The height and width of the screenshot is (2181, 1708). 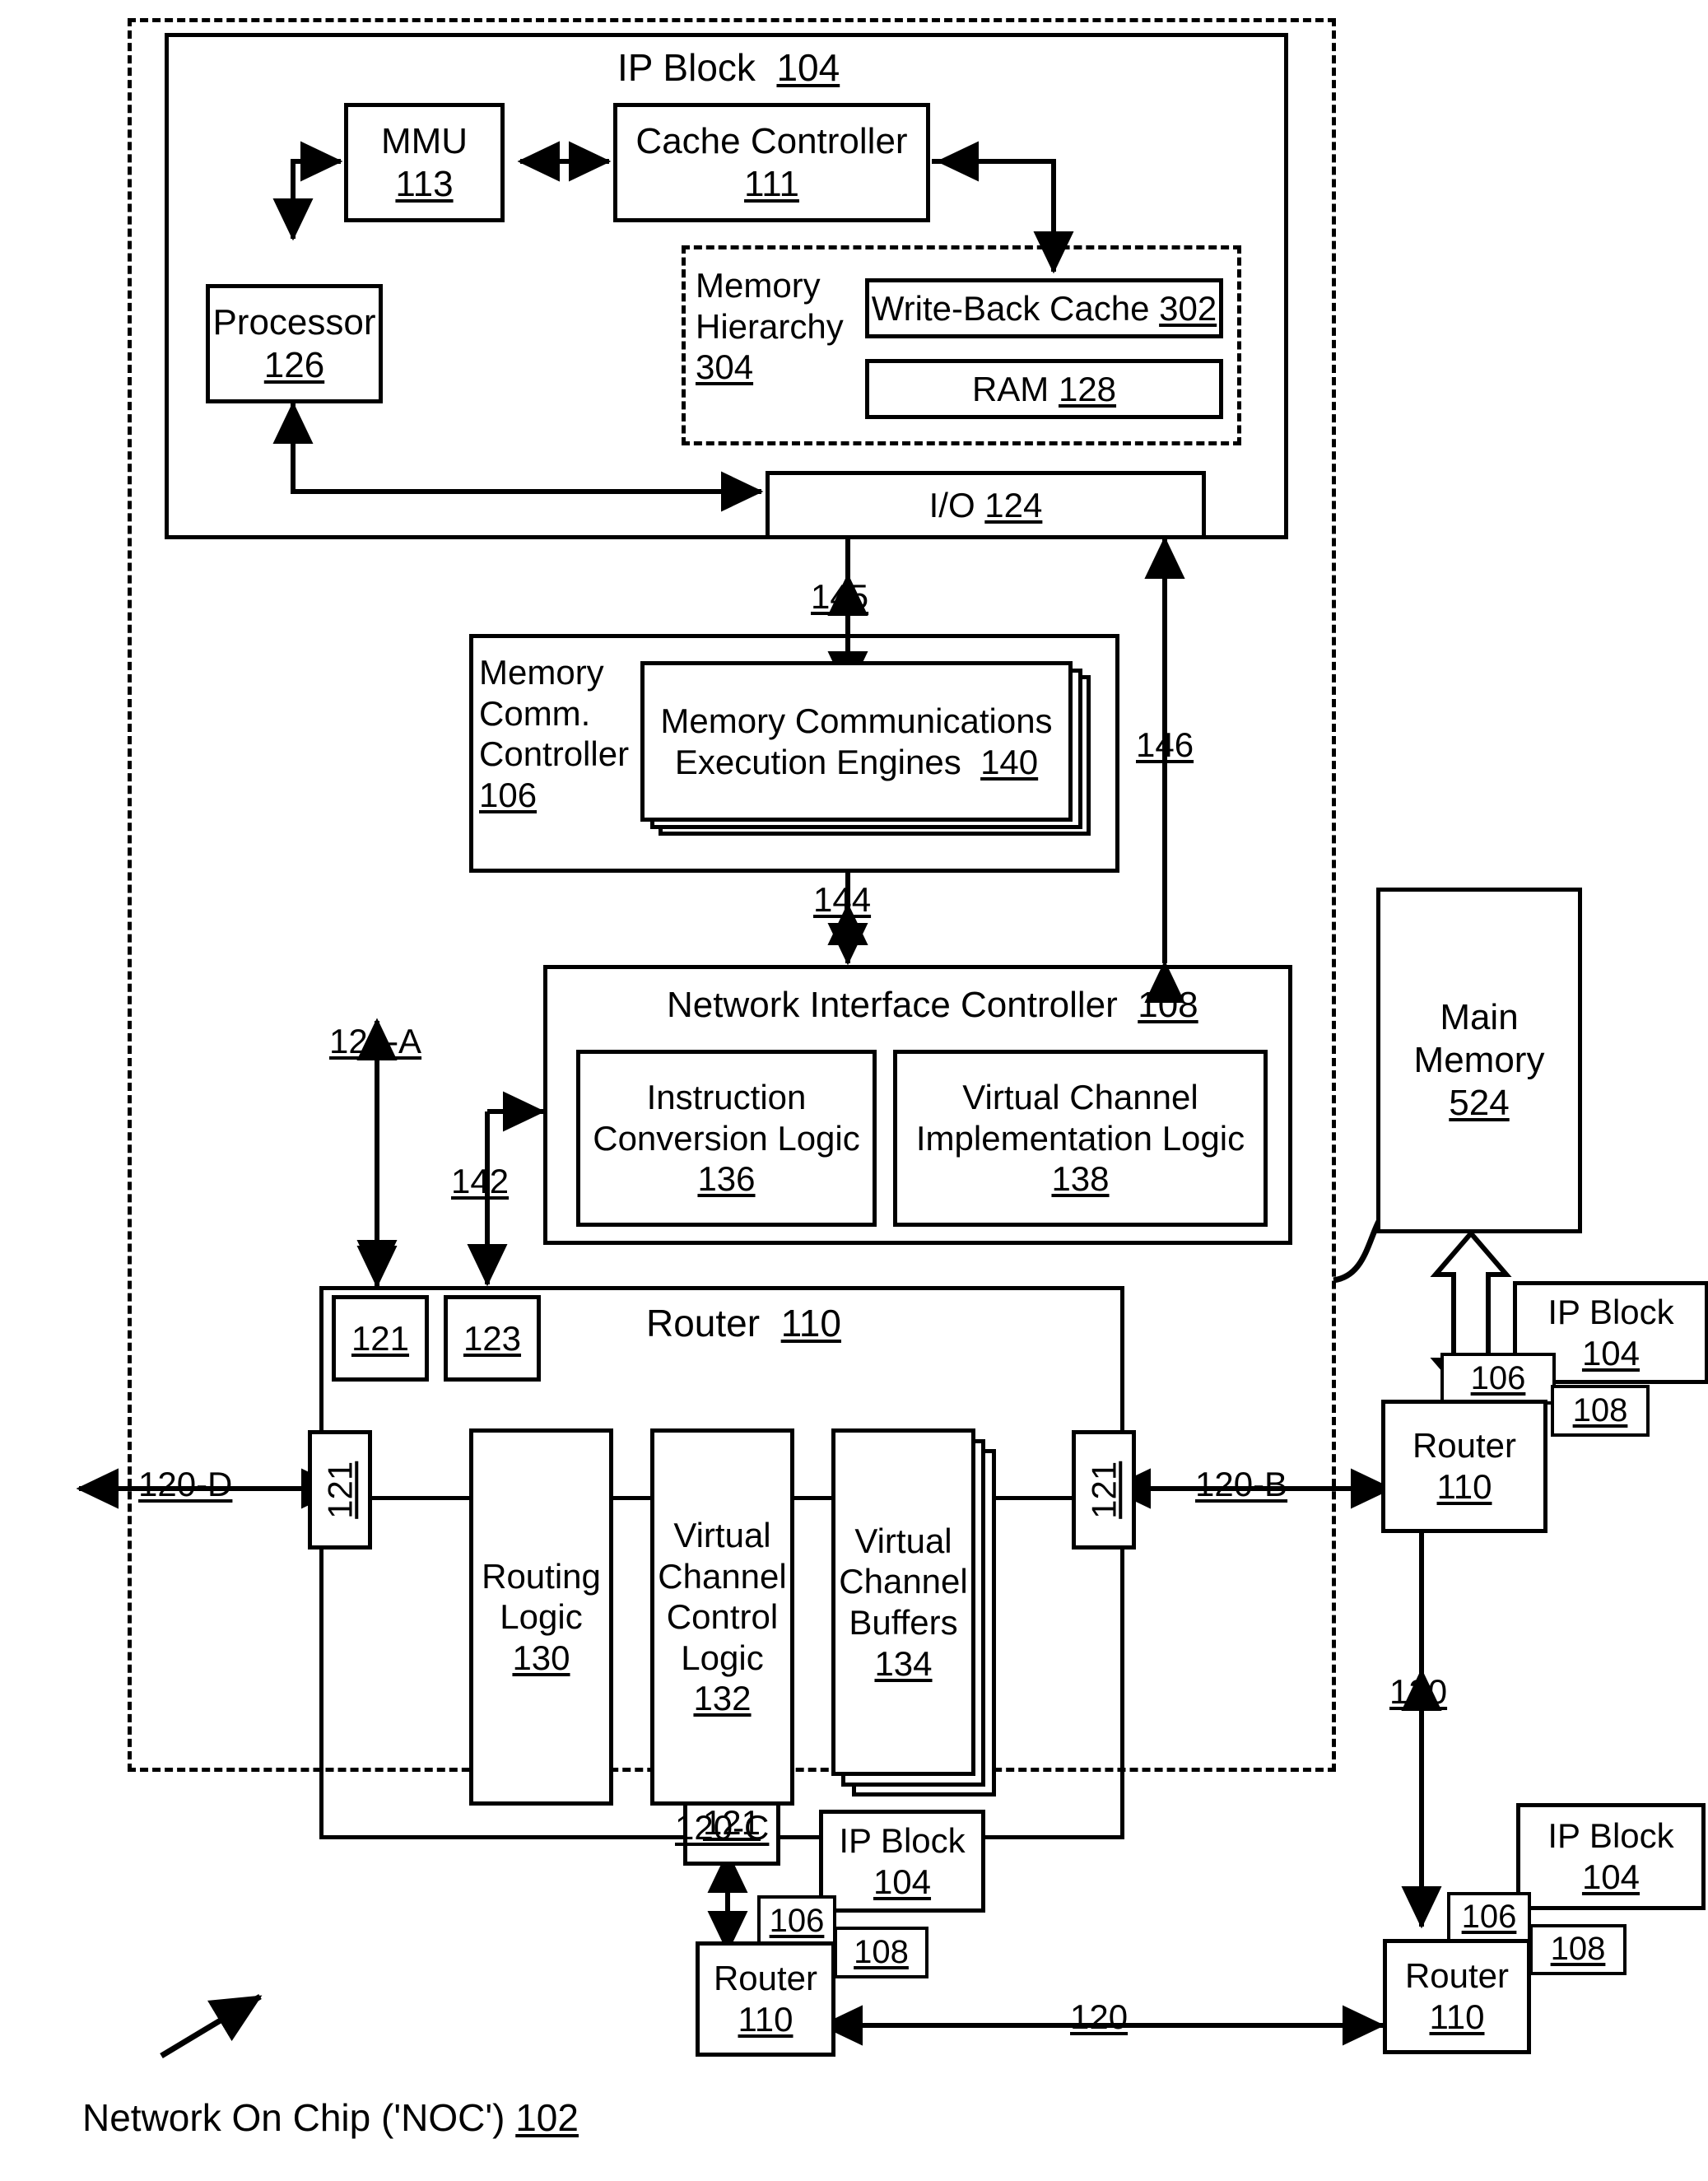 What do you see at coordinates (728, 67) in the screenshot?
I see `ip-block-title: IP Block 104` at bounding box center [728, 67].